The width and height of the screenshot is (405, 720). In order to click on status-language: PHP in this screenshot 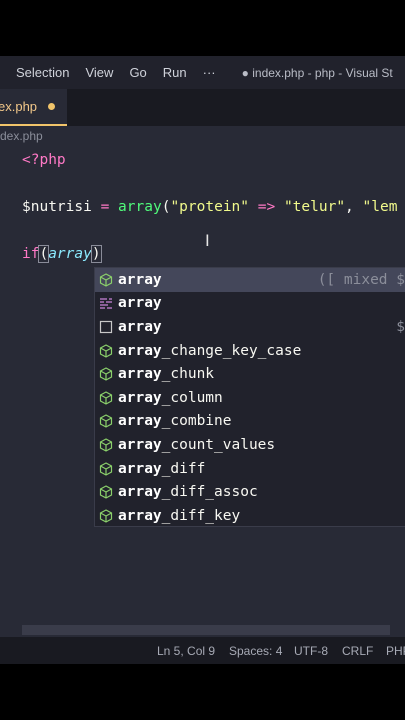, I will do `click(395, 651)`.